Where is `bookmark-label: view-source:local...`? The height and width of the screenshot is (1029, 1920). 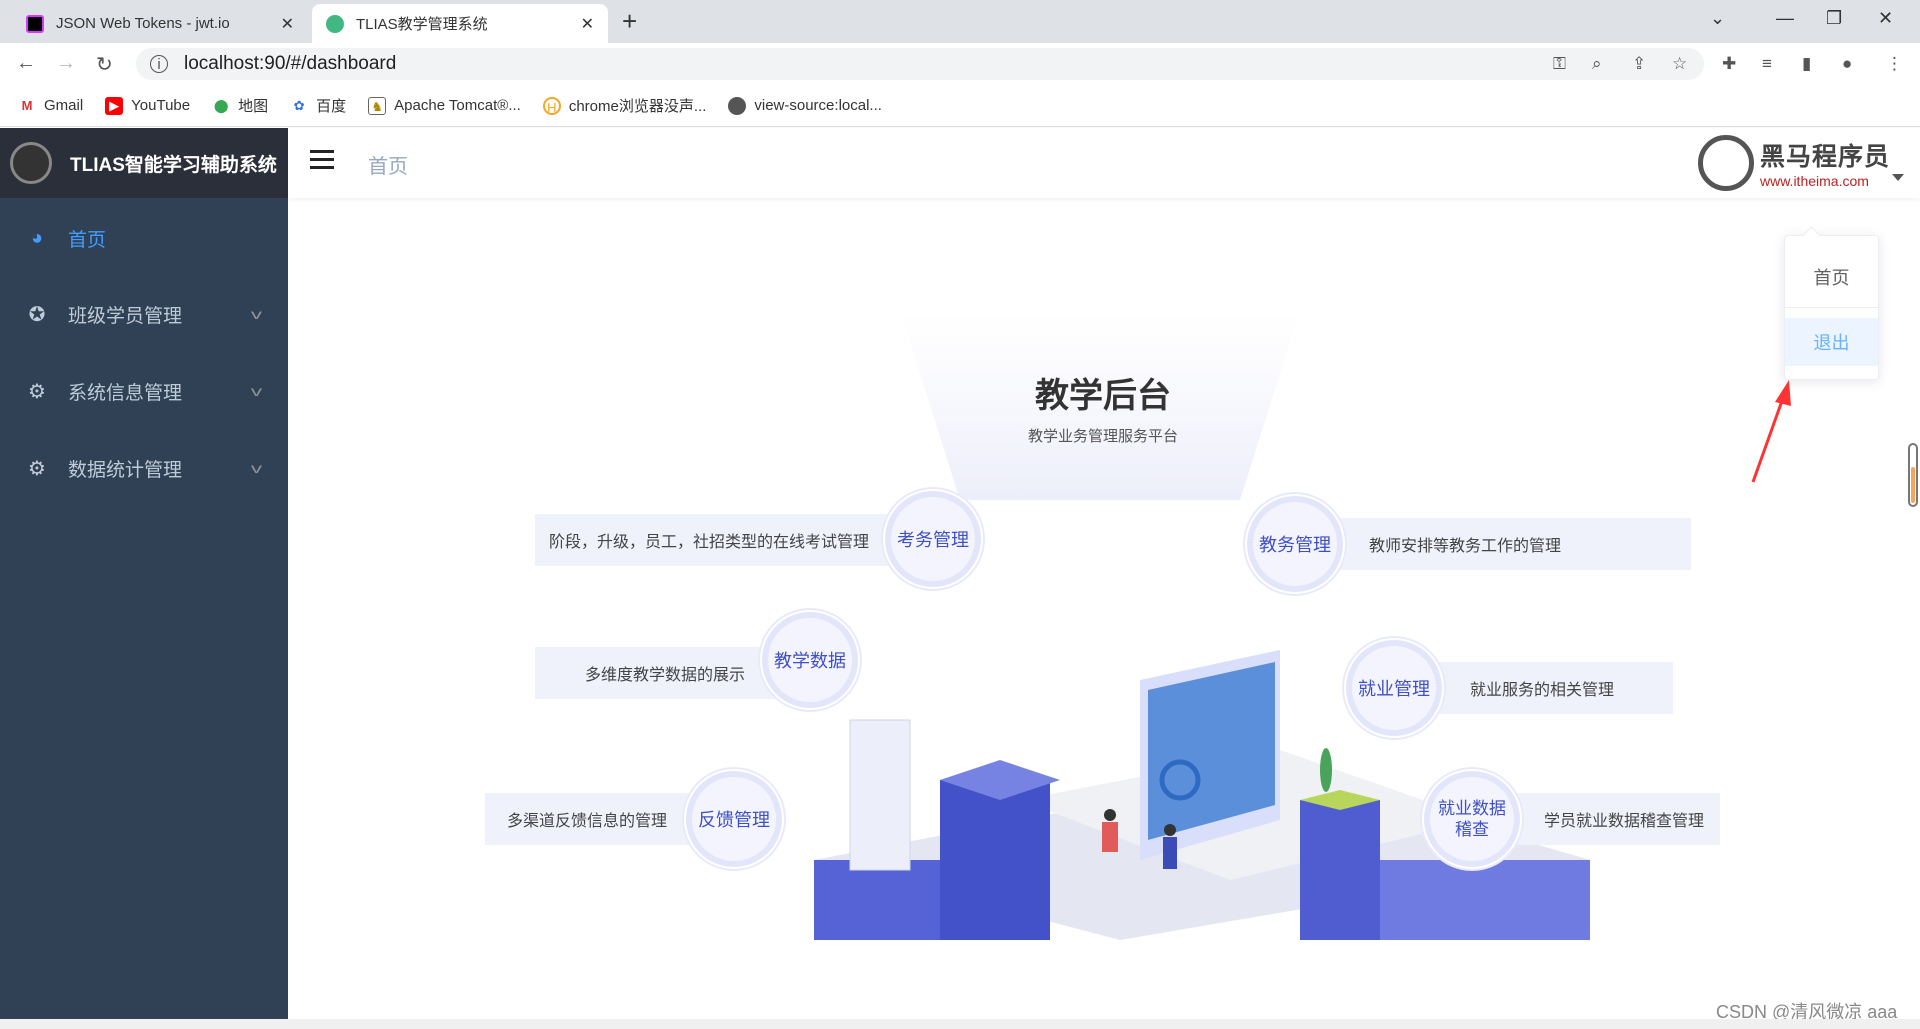 bookmark-label: view-source:local... is located at coordinates (818, 105).